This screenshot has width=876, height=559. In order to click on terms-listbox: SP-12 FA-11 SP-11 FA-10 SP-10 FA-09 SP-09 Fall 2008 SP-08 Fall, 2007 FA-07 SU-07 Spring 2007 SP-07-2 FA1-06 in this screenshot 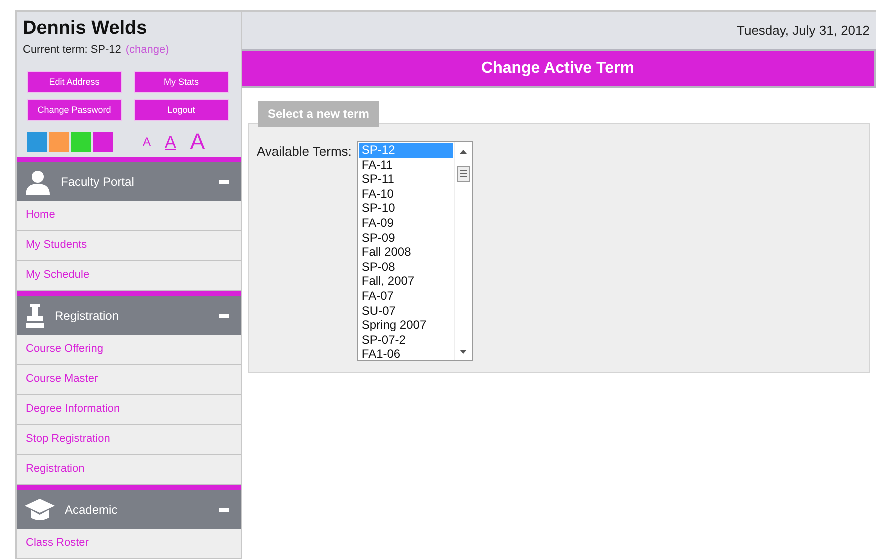, I will do `click(414, 251)`.